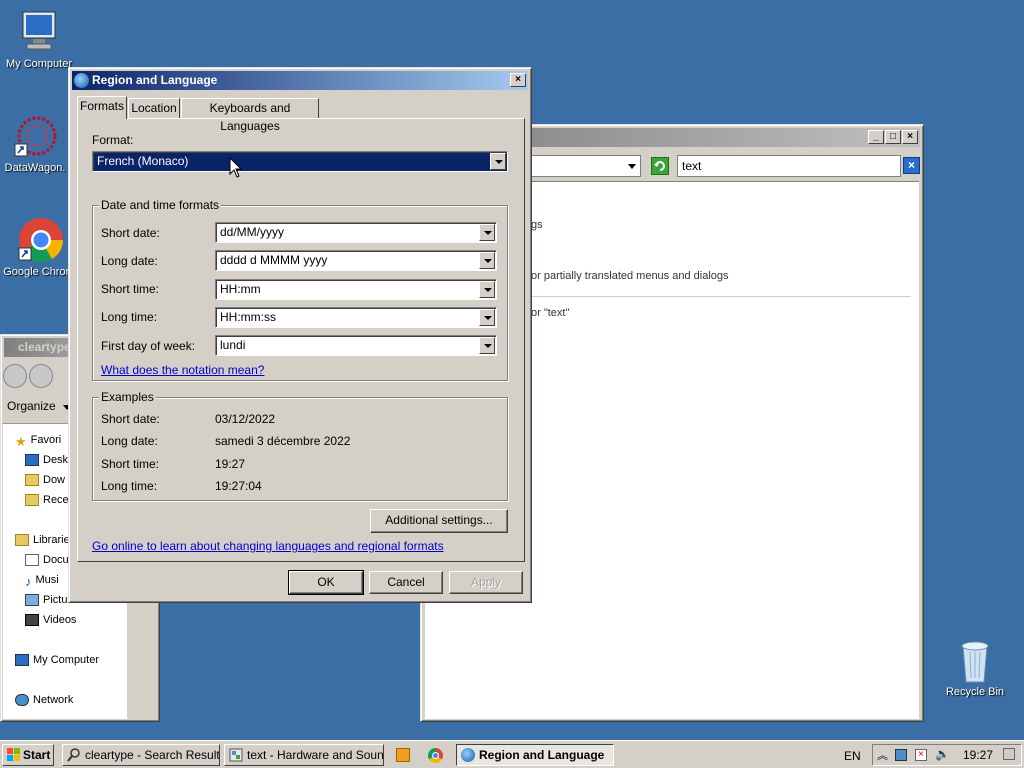  What do you see at coordinates (32, 560) in the screenshot?
I see `document-icon` at bounding box center [32, 560].